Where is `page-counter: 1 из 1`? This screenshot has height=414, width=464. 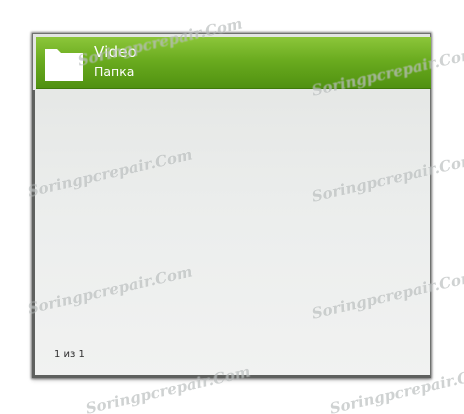 page-counter: 1 из 1 is located at coordinates (69, 354).